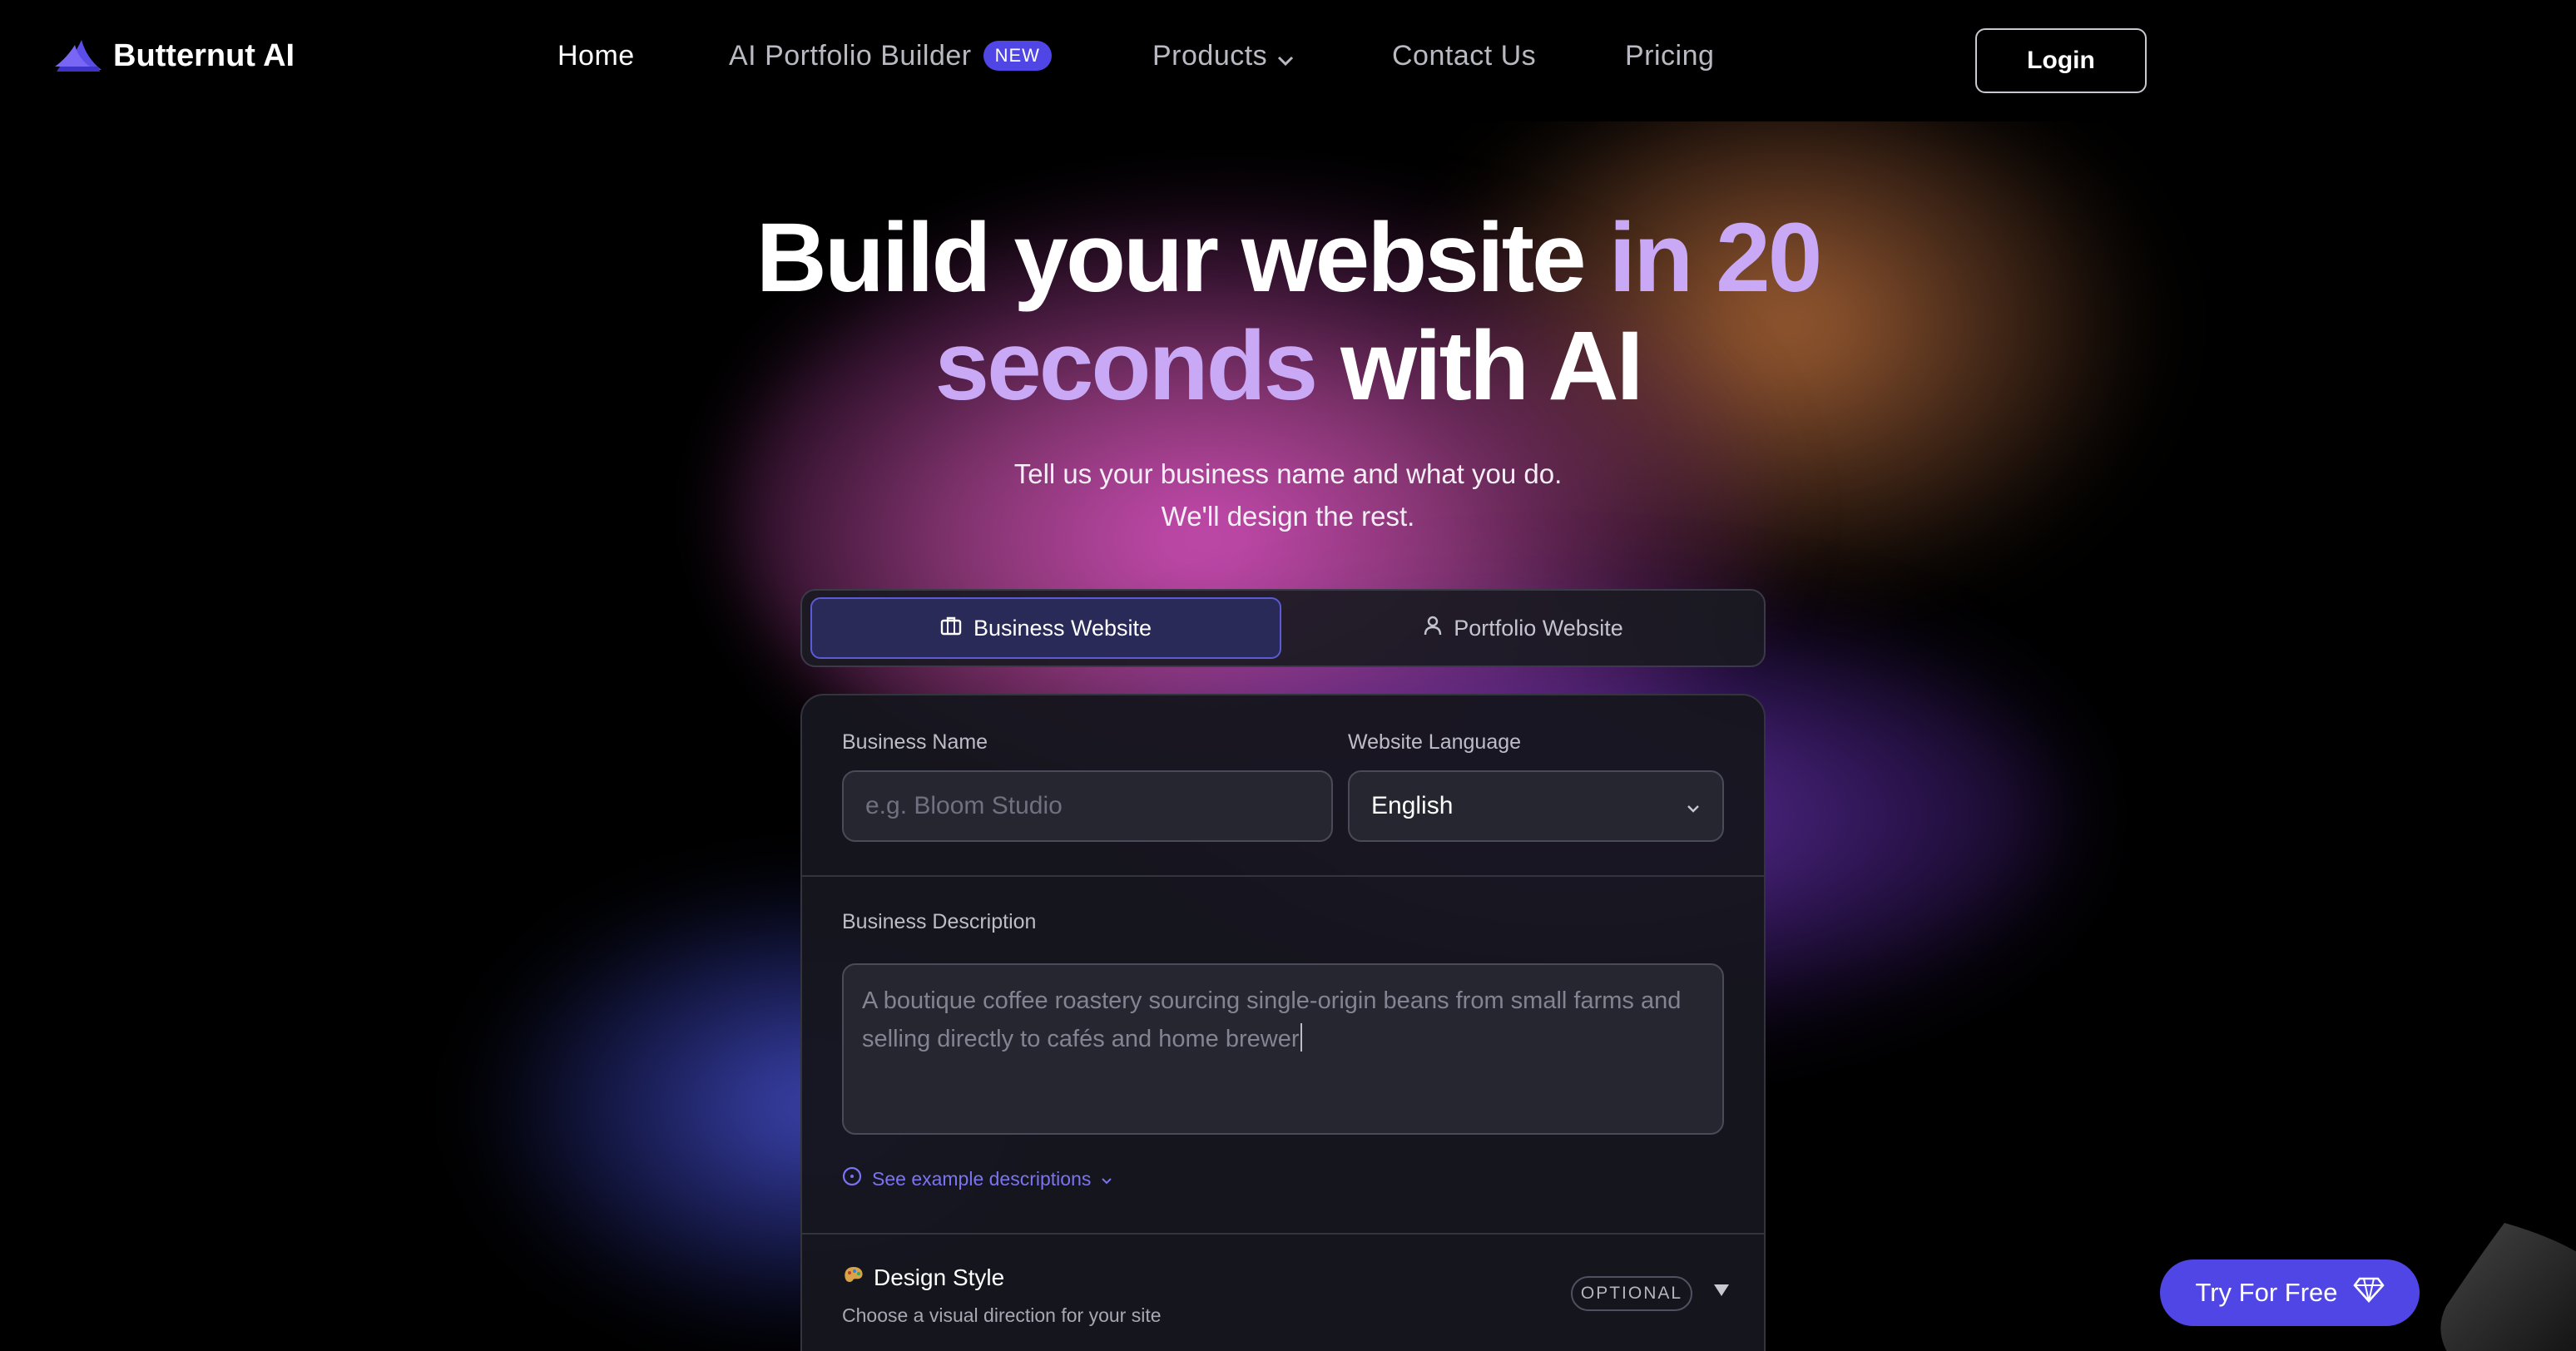 This screenshot has height=1351, width=2576. What do you see at coordinates (982, 1178) in the screenshot?
I see `example-link-label: See example descriptions` at bounding box center [982, 1178].